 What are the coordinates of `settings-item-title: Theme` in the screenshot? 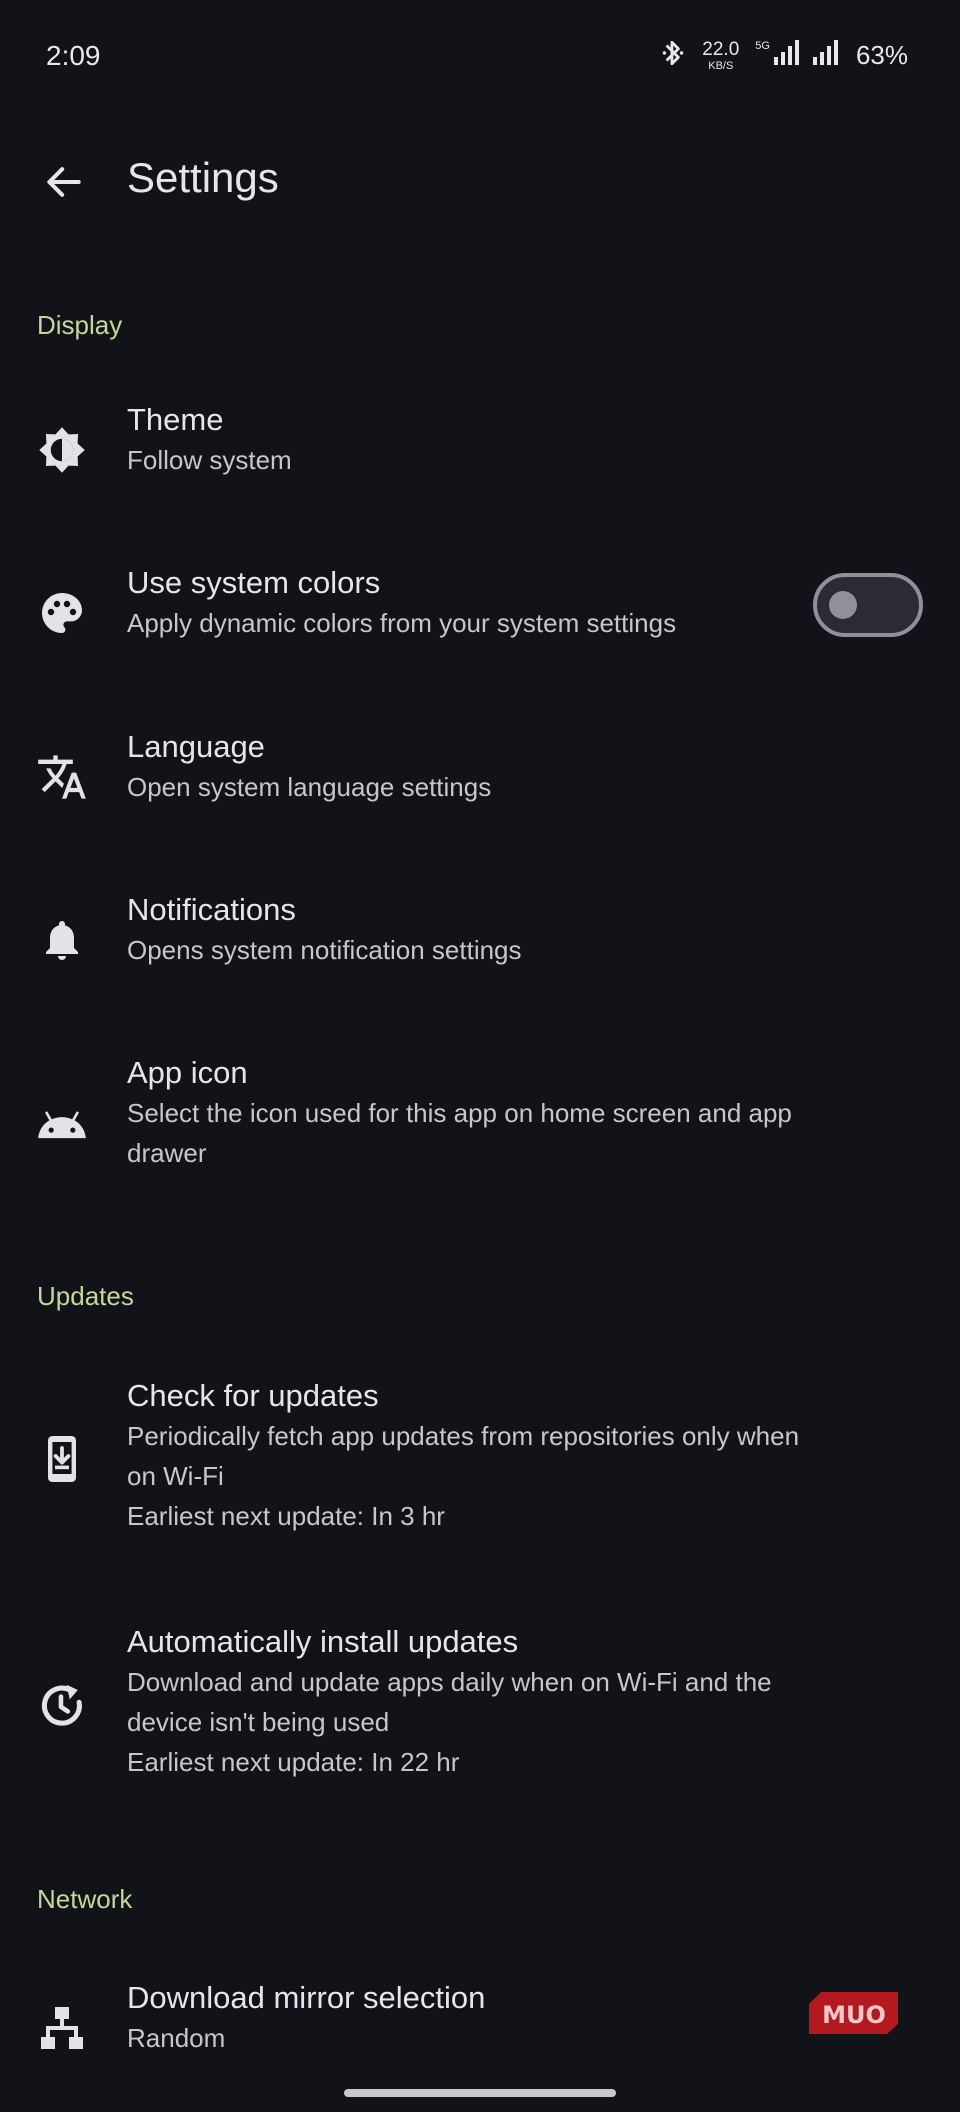 It's located at (175, 419).